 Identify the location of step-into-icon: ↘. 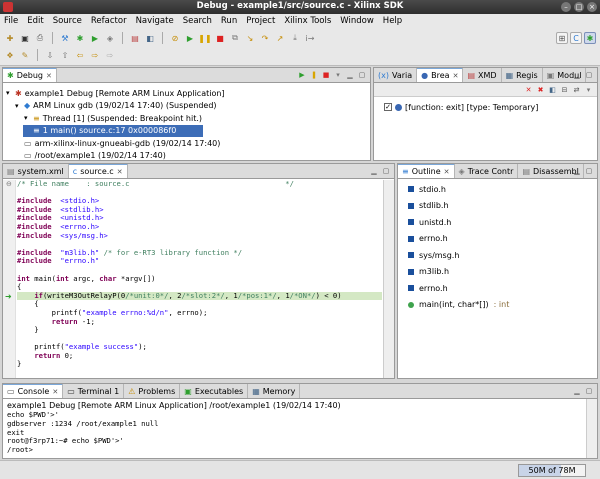
(250, 38).